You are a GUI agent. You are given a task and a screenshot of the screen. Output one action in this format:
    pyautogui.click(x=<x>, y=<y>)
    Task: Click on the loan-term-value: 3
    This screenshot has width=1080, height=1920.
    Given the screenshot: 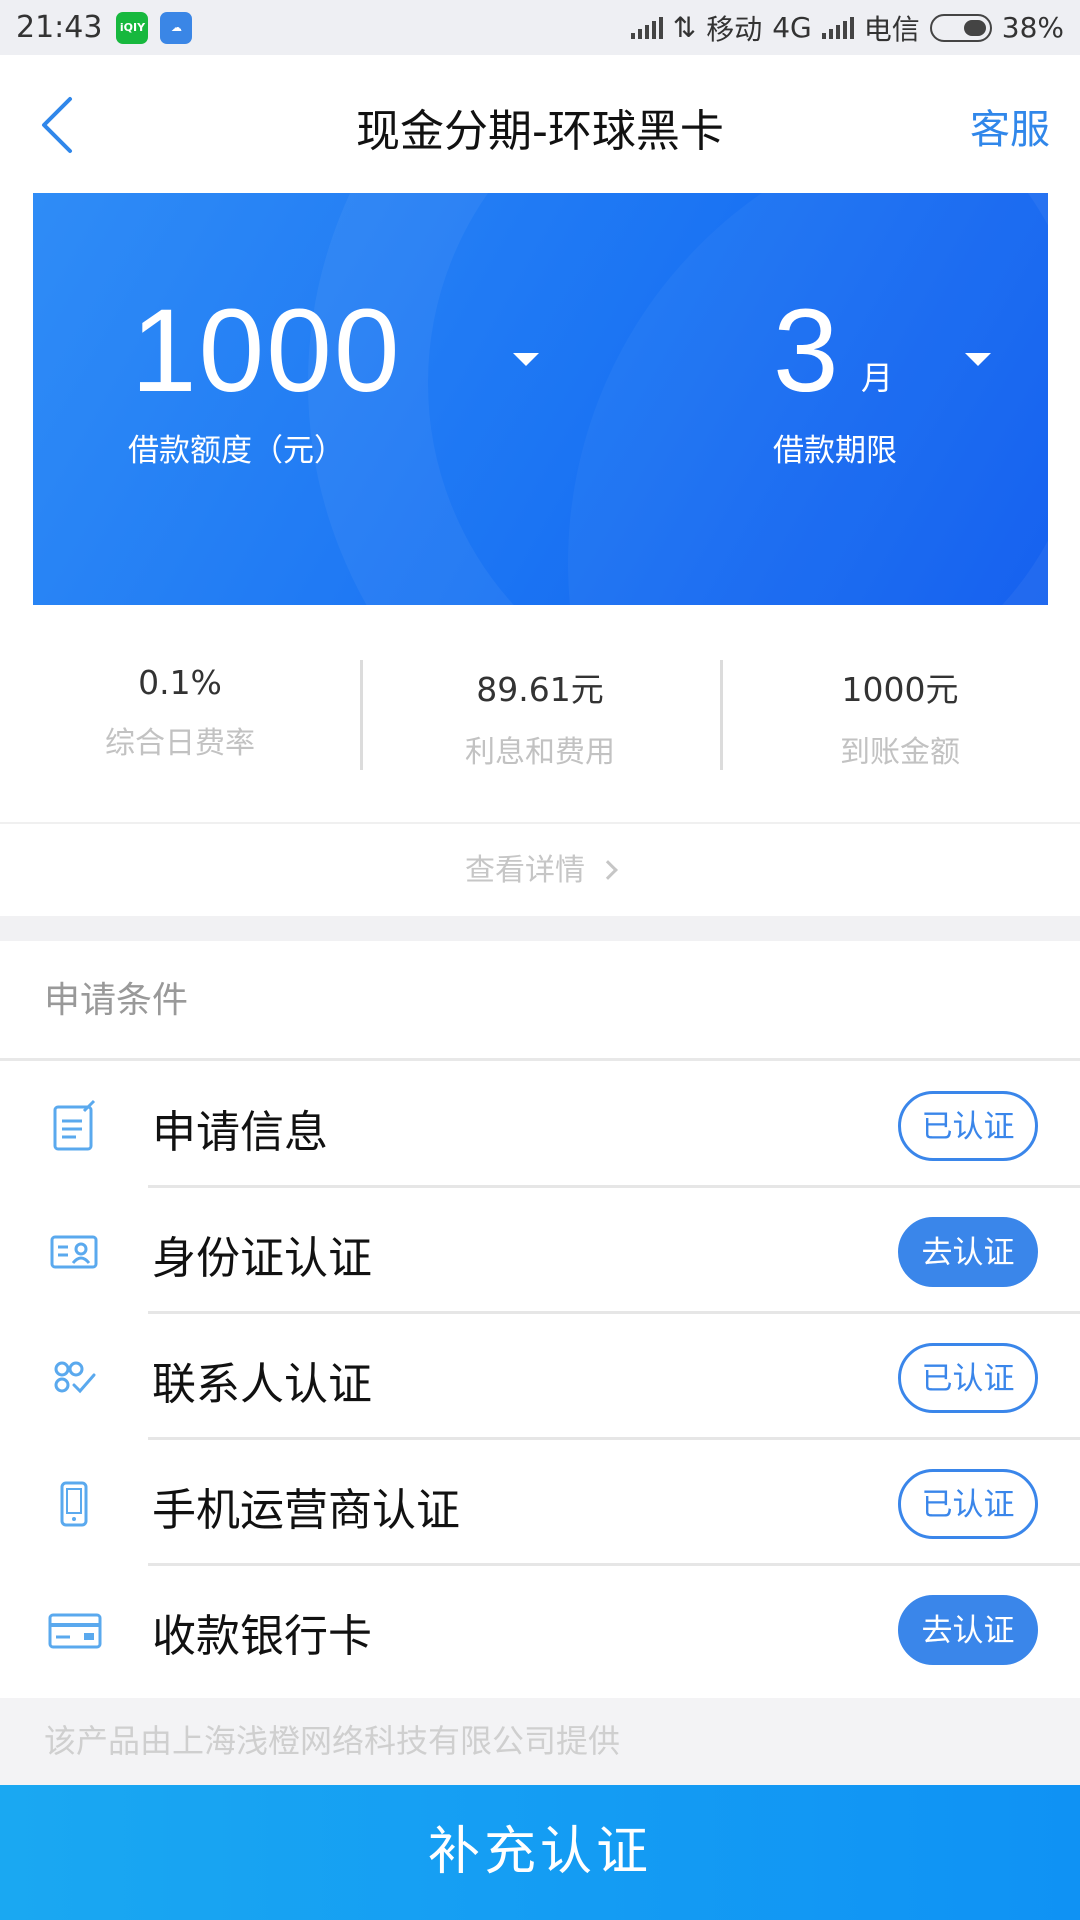 What is the action you would take?
    pyautogui.click(x=806, y=351)
    